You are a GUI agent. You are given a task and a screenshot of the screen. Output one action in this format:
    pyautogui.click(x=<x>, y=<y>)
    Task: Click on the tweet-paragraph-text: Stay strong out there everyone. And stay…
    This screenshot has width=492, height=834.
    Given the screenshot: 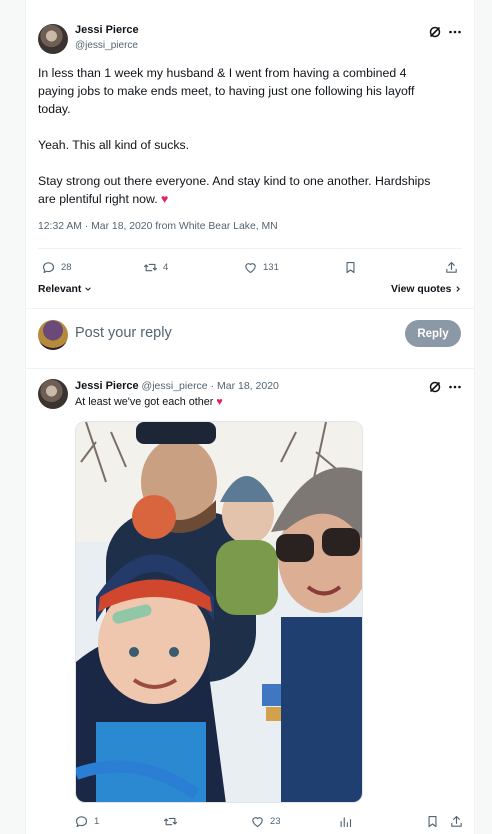 What is the action you would take?
    pyautogui.click(x=234, y=190)
    